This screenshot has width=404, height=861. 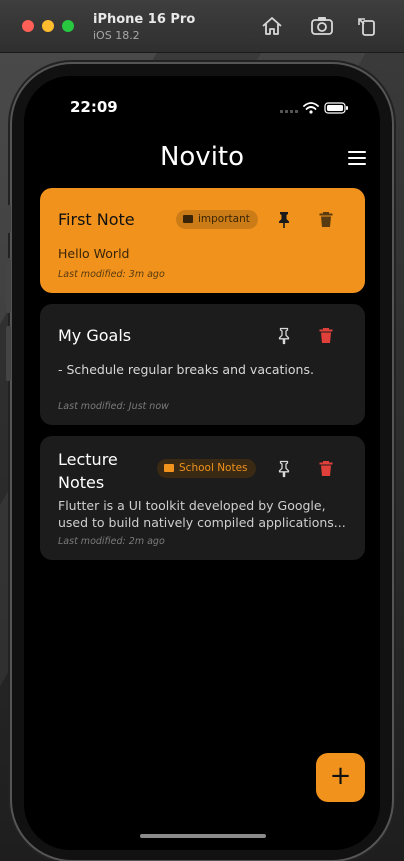 I want to click on status-time: 22:09, so click(x=94, y=107).